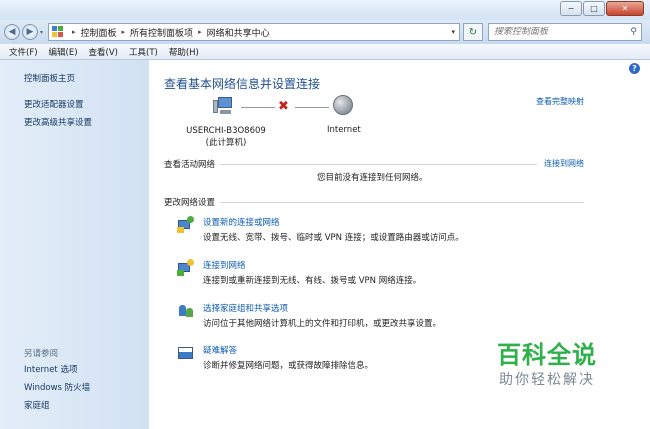 The width and height of the screenshot is (650, 429). I want to click on setup-connection-desc: 设置无线、宽带、拨号、临时或 VPN 连接；或设置路由器或访问点。, so click(333, 238).